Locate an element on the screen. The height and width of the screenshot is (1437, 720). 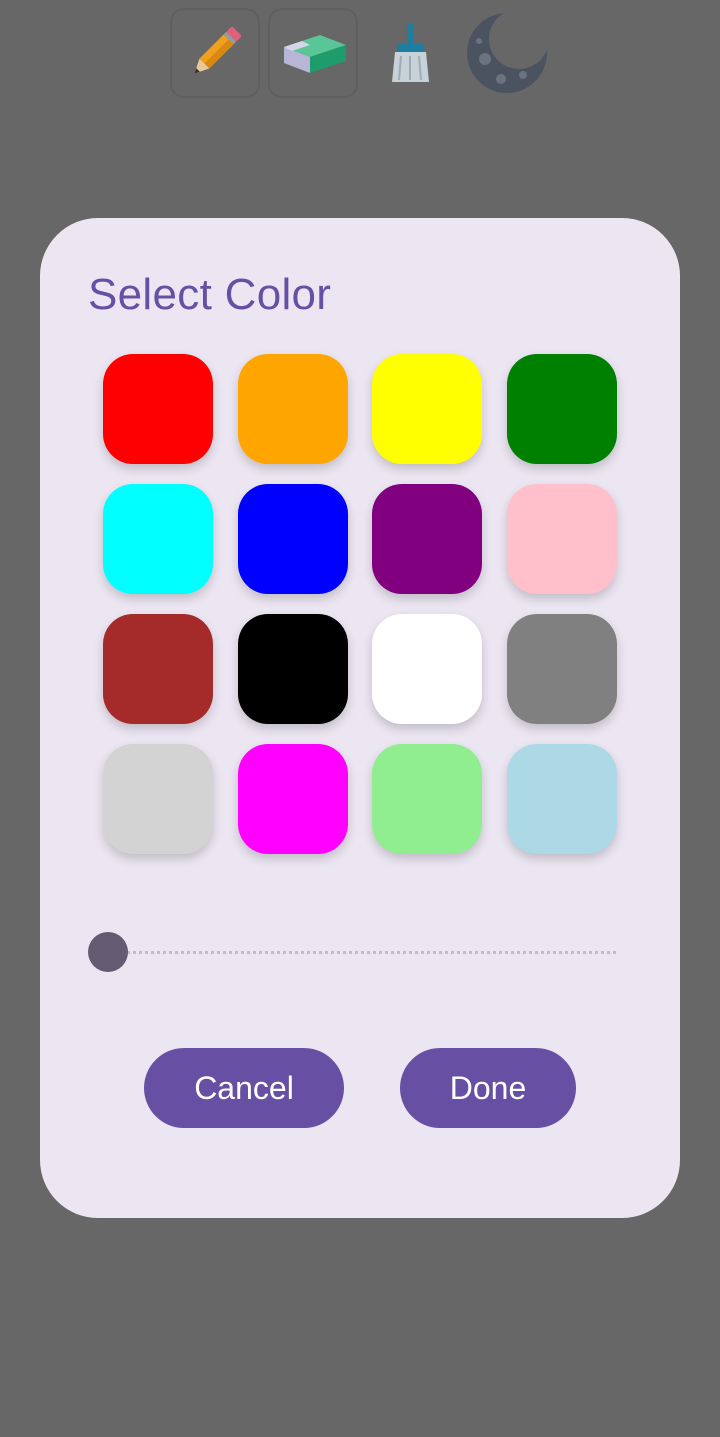
toolbar is located at coordinates (360, 54).